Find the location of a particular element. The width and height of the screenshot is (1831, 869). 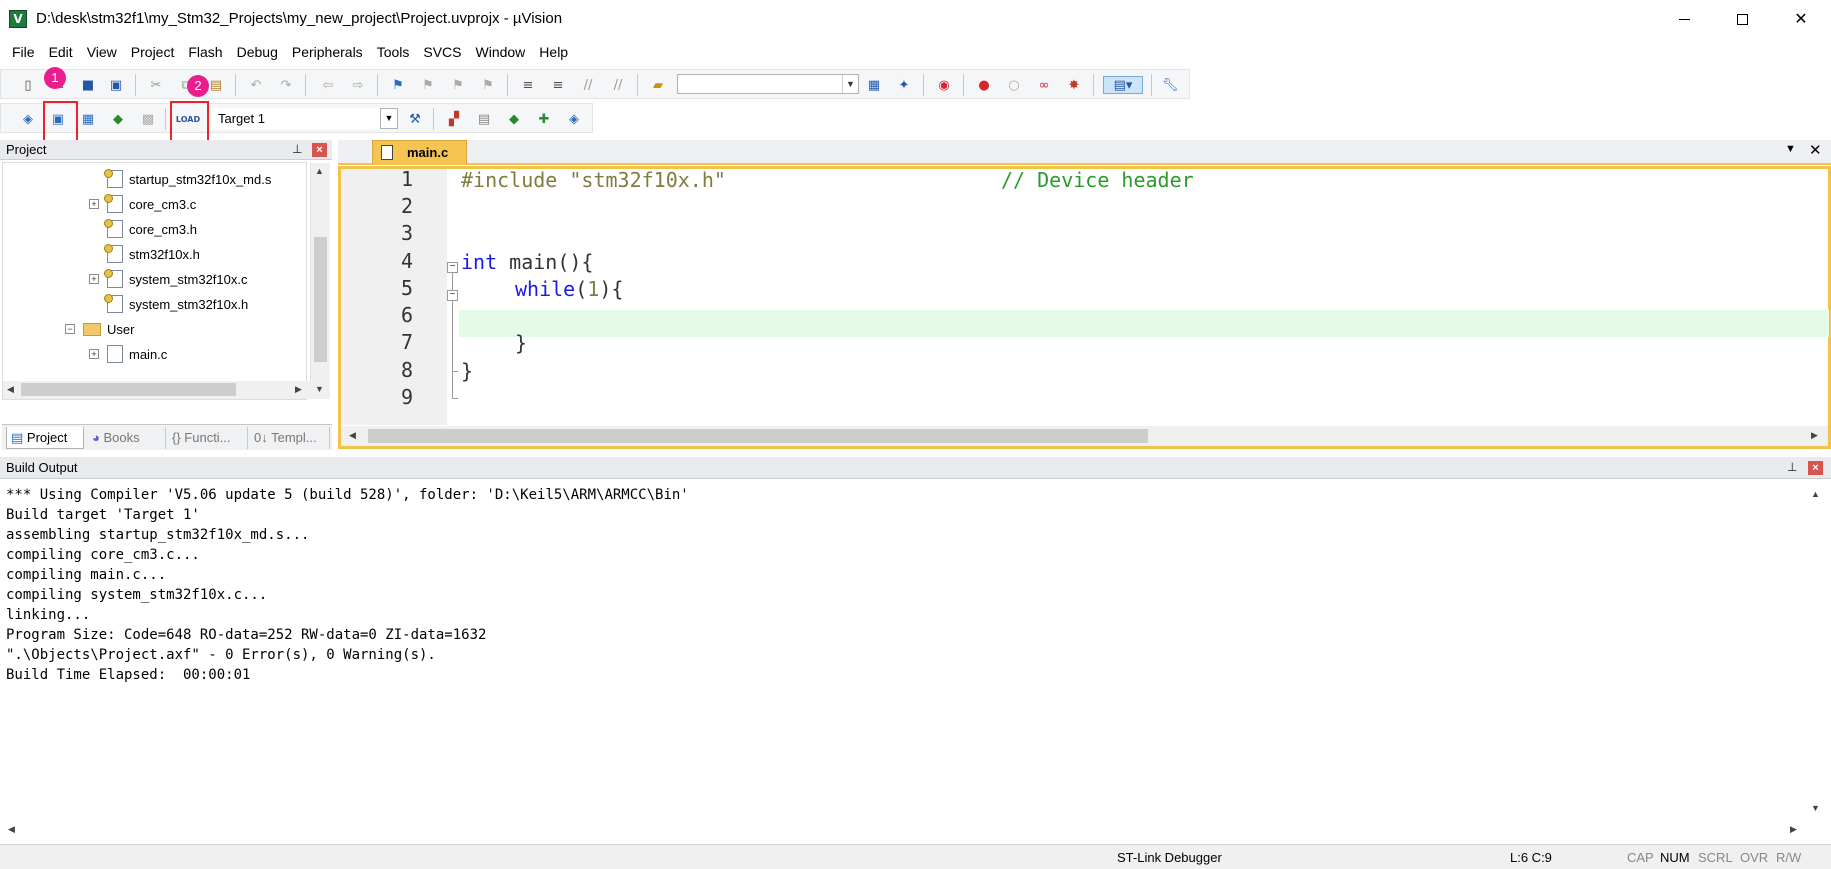

close-window-button: ✕ is located at coordinates (1801, 19).